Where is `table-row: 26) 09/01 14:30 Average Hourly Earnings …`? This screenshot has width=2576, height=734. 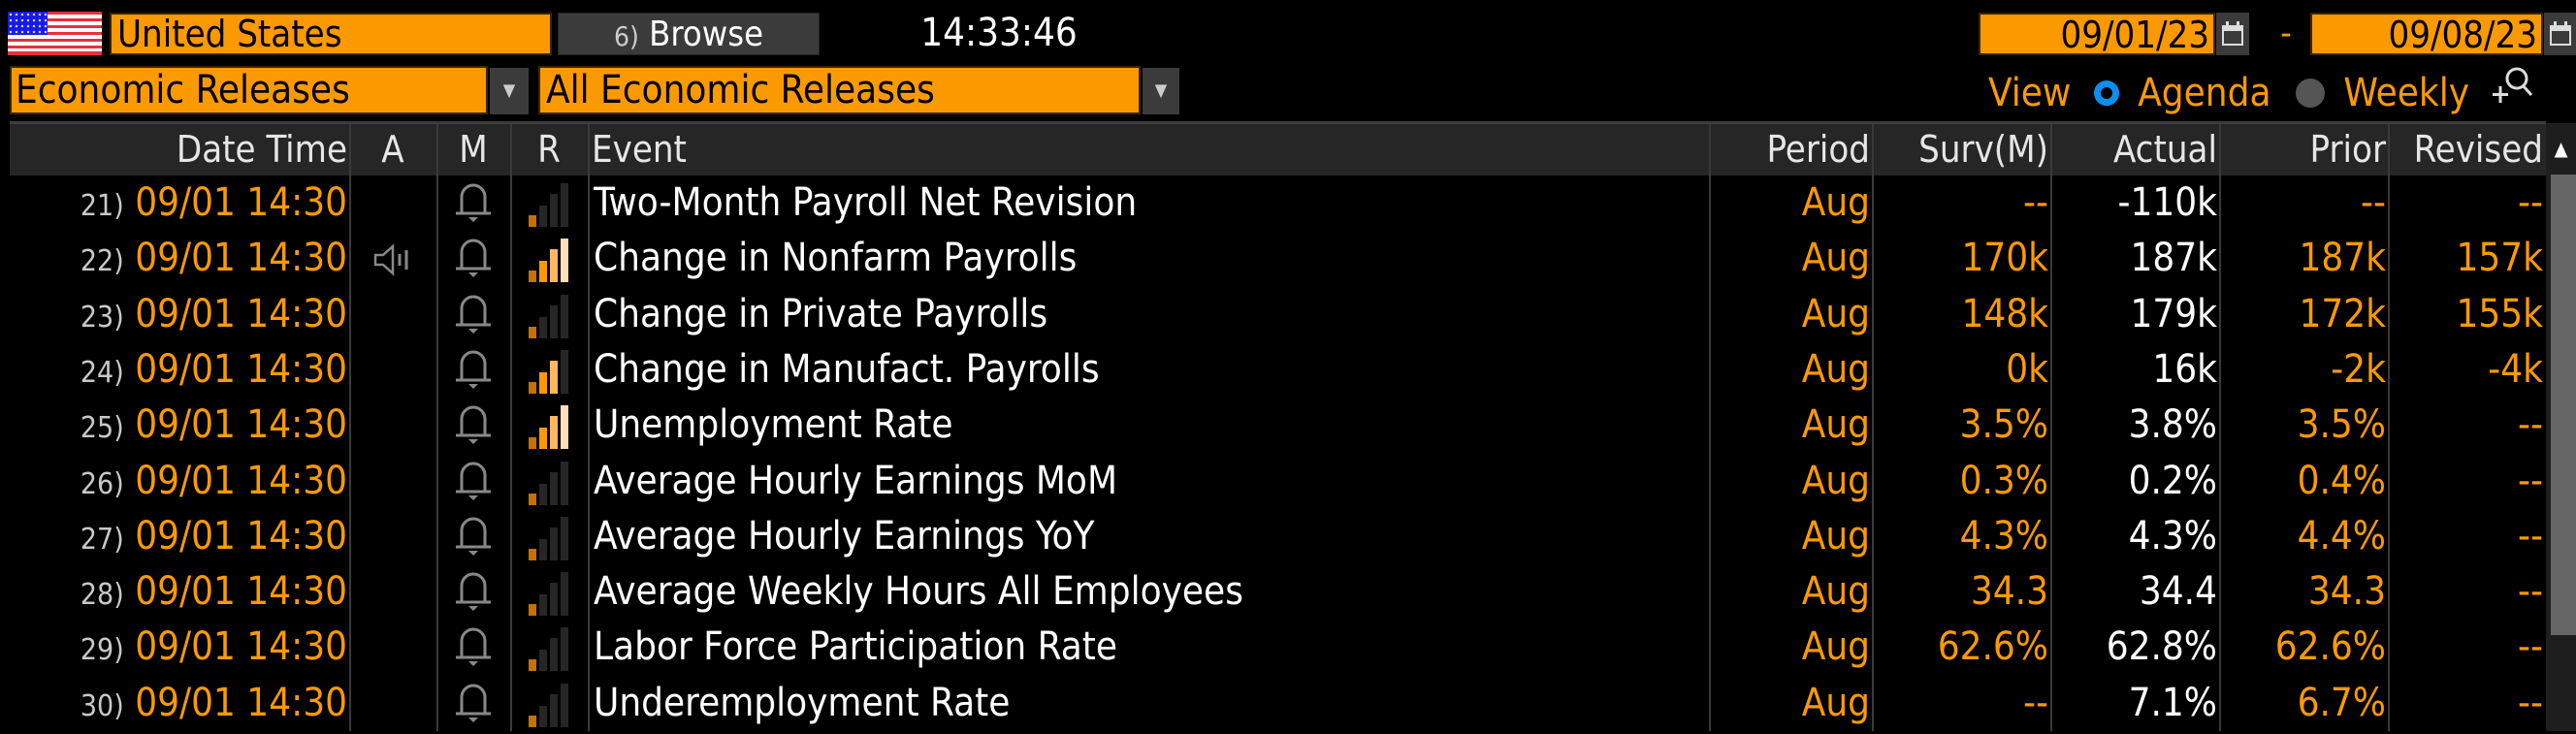 table-row: 26) 09/01 14:30 Average Hourly Earnings … is located at coordinates (1278, 481).